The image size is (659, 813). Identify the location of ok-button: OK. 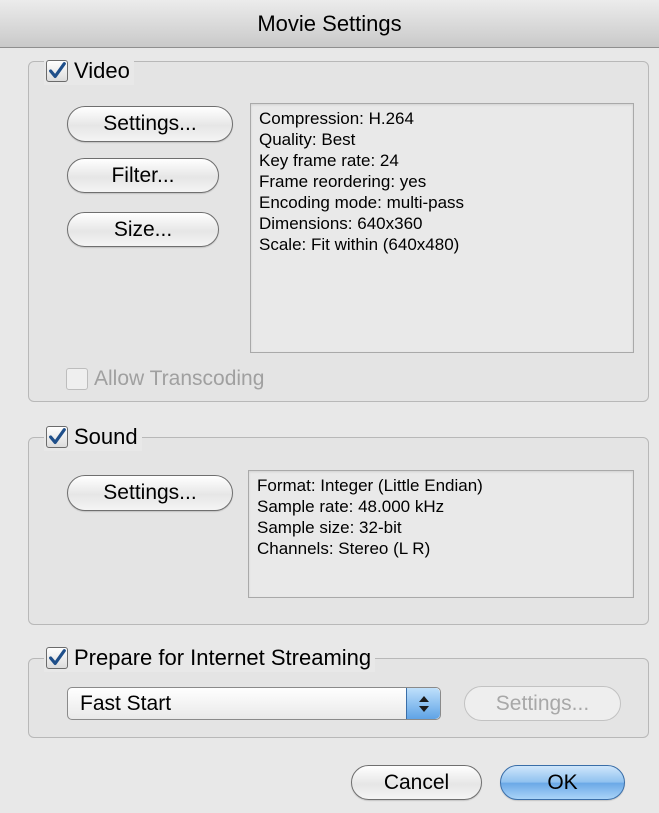
(562, 782).